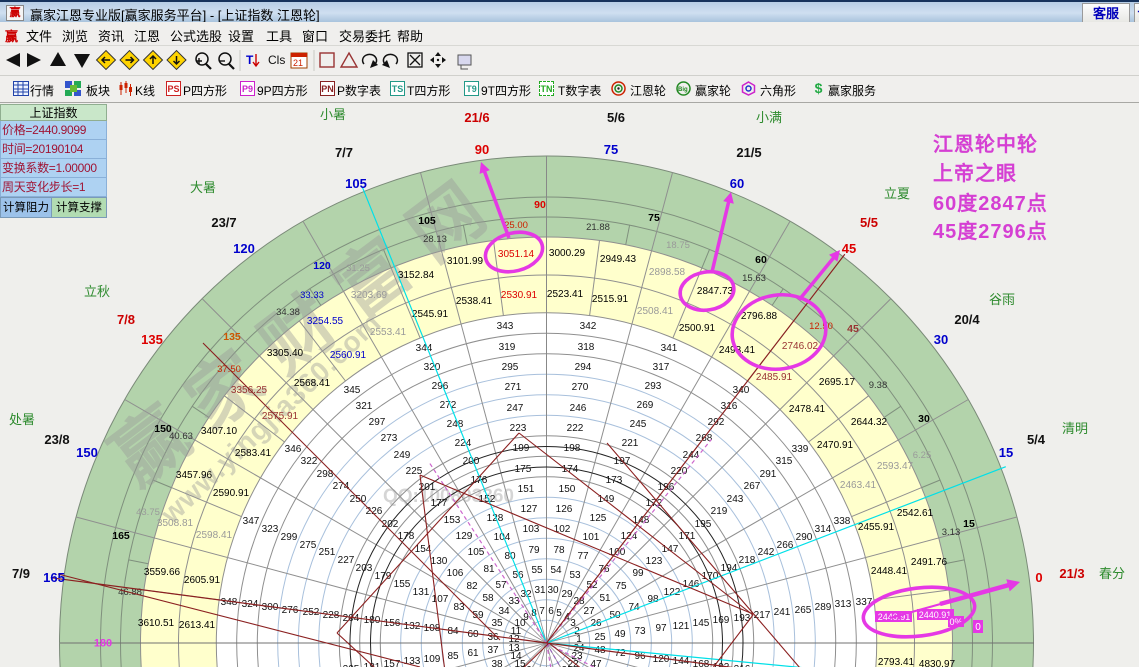  What do you see at coordinates (253, 453) in the screenshot?
I see `svg-text: 2583.41` at bounding box center [253, 453].